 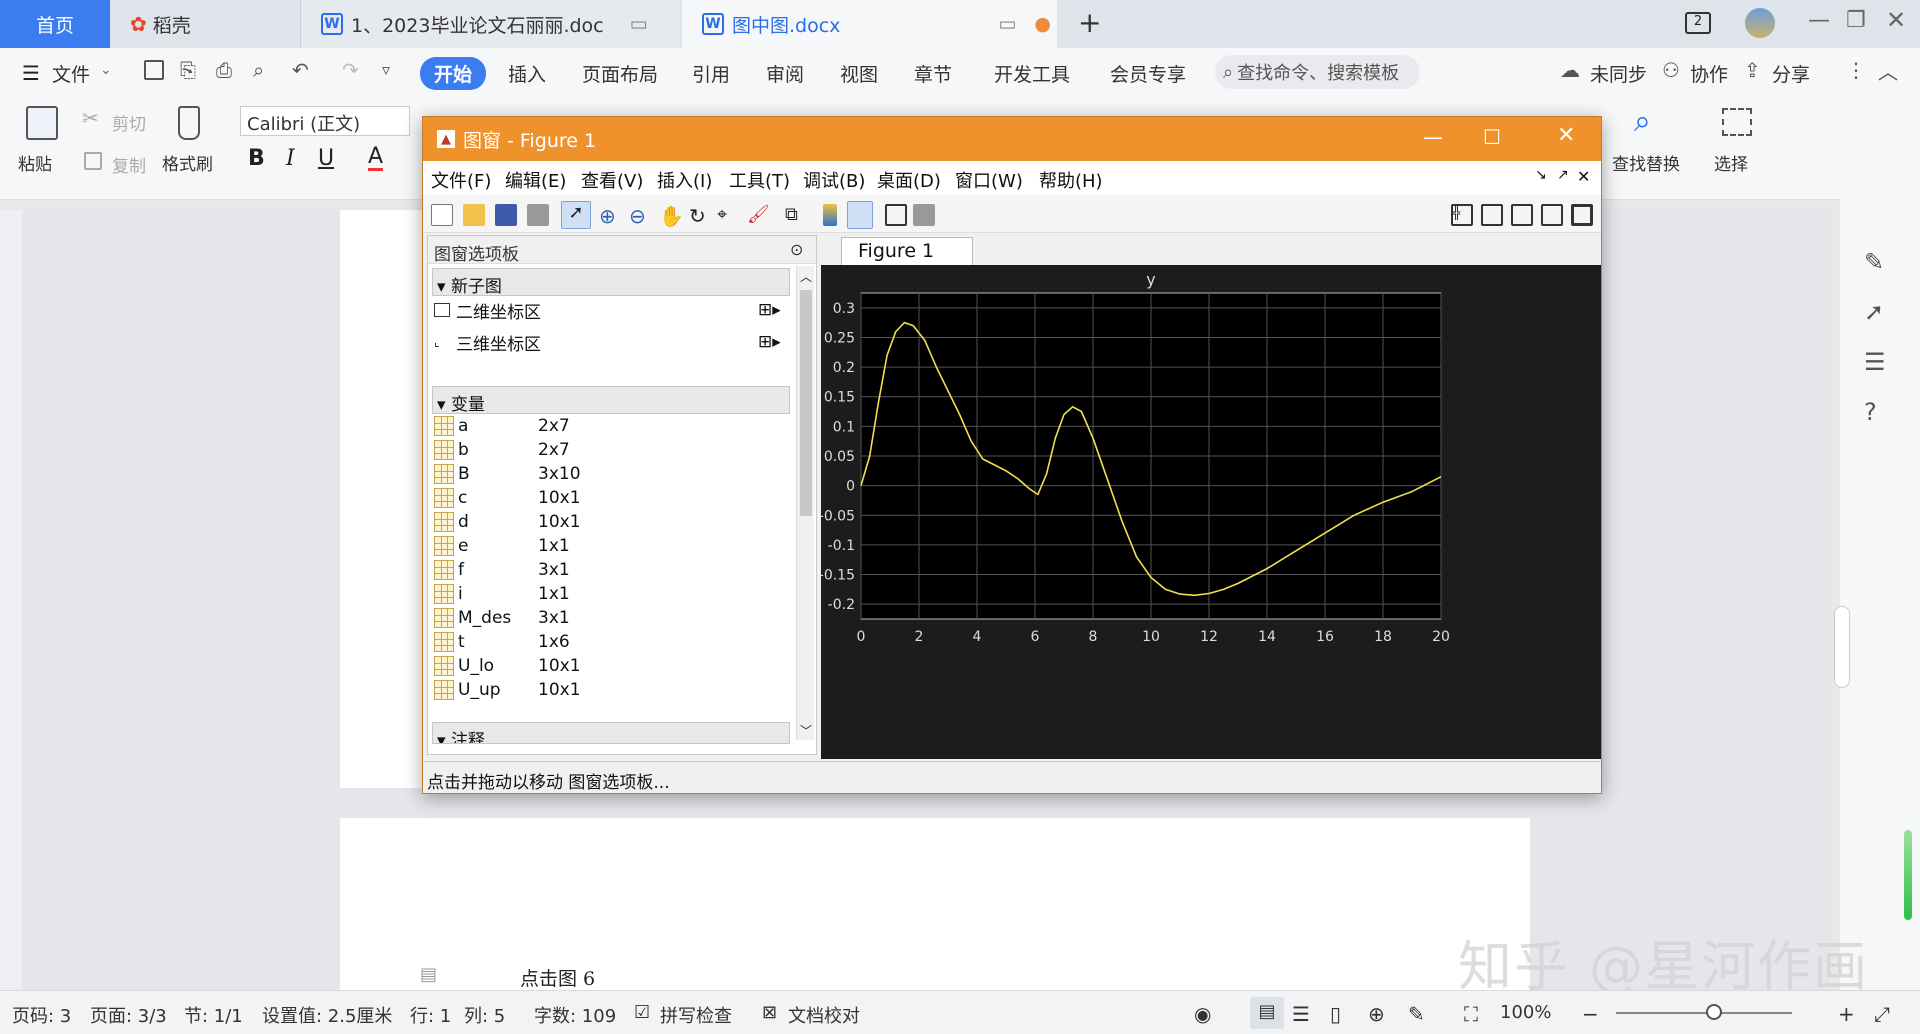 I want to click on share-button: 分享, so click(x=1791, y=73).